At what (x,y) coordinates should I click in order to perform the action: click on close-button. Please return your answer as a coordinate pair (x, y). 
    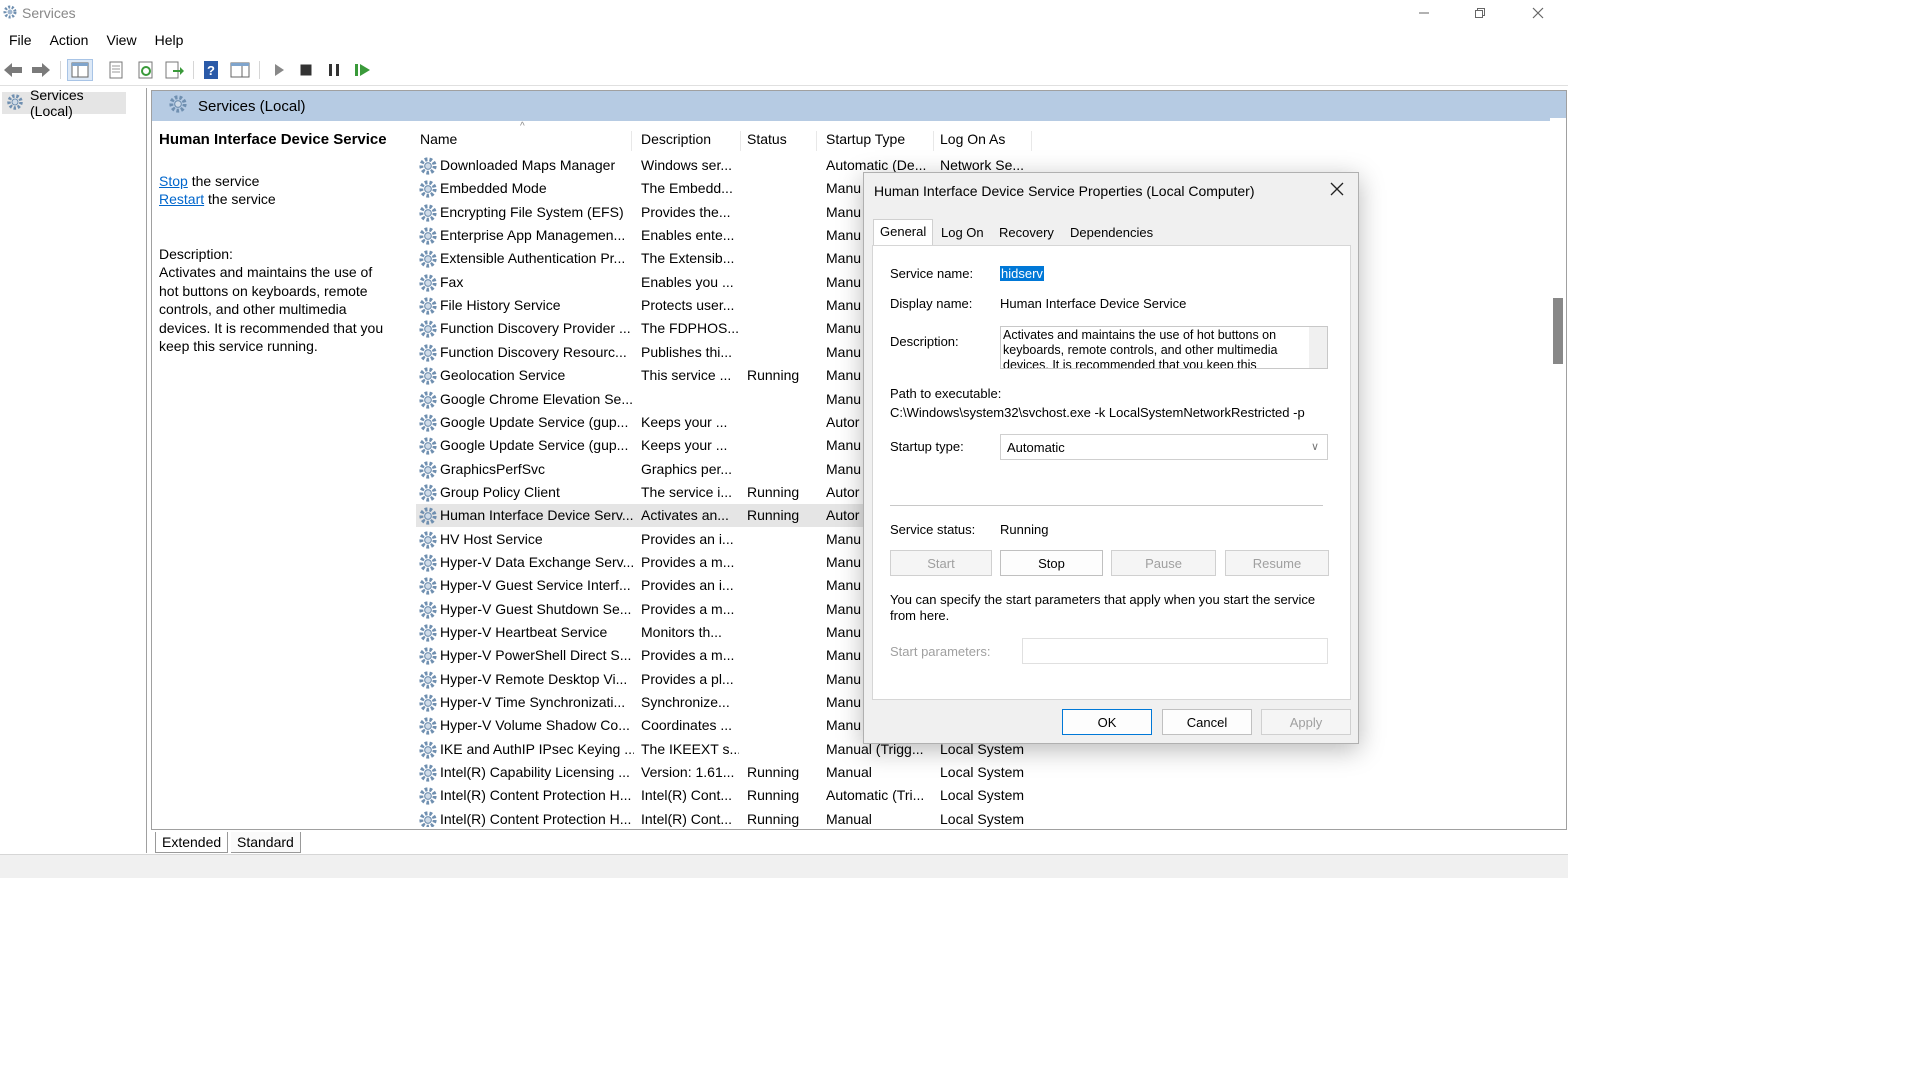
    Looking at the image, I should click on (1538, 13).